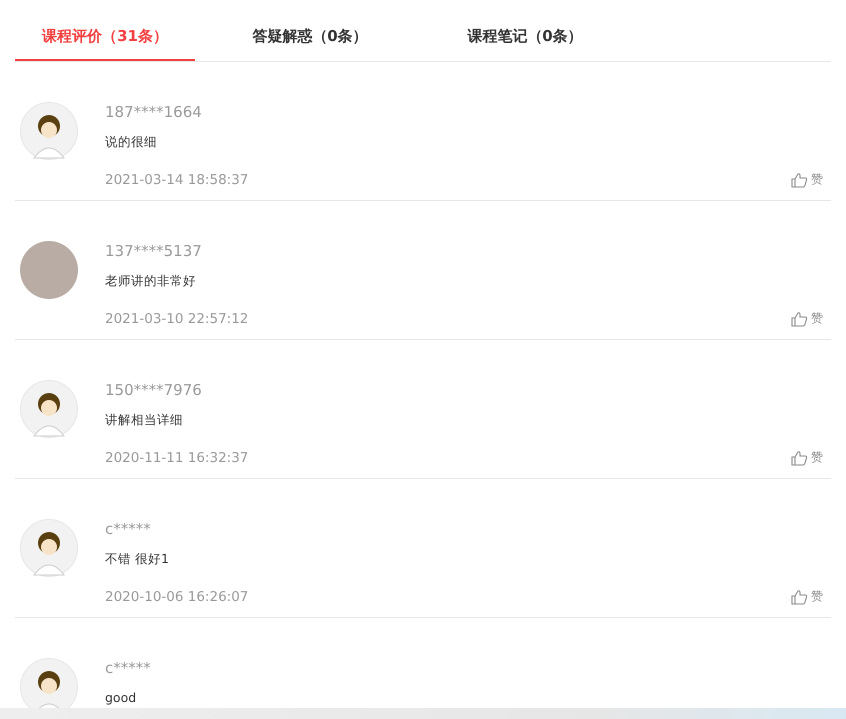 The width and height of the screenshot is (846, 719). Describe the element at coordinates (151, 281) in the screenshot. I see `comment-text: 老师讲的非常好` at that location.